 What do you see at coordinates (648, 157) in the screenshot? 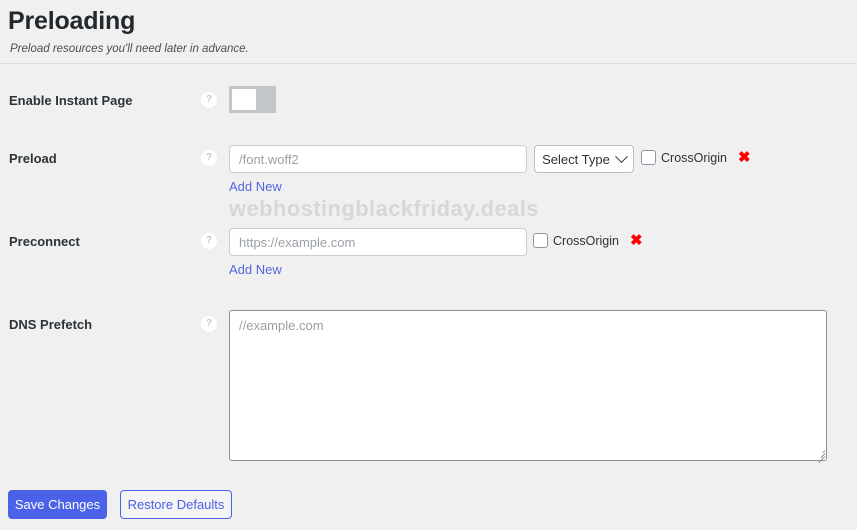
I see `preload-crossorigin-checkbox` at bounding box center [648, 157].